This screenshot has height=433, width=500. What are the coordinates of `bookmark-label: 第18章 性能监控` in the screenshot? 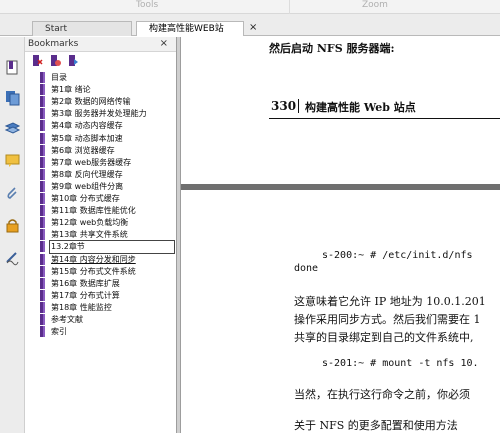 It's located at (81, 307).